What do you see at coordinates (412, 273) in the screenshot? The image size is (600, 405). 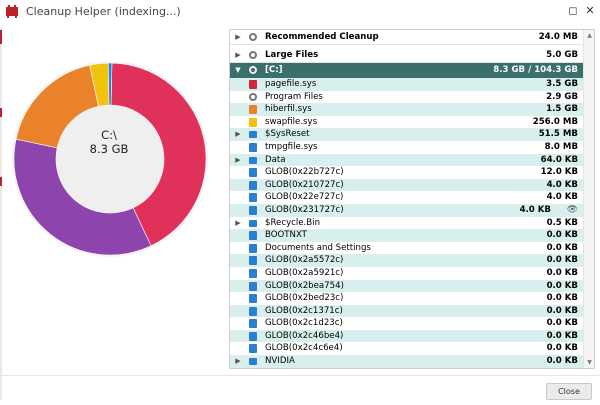 I see `tree-row: GLOB(0x2a5921c) 0.0 KB` at bounding box center [412, 273].